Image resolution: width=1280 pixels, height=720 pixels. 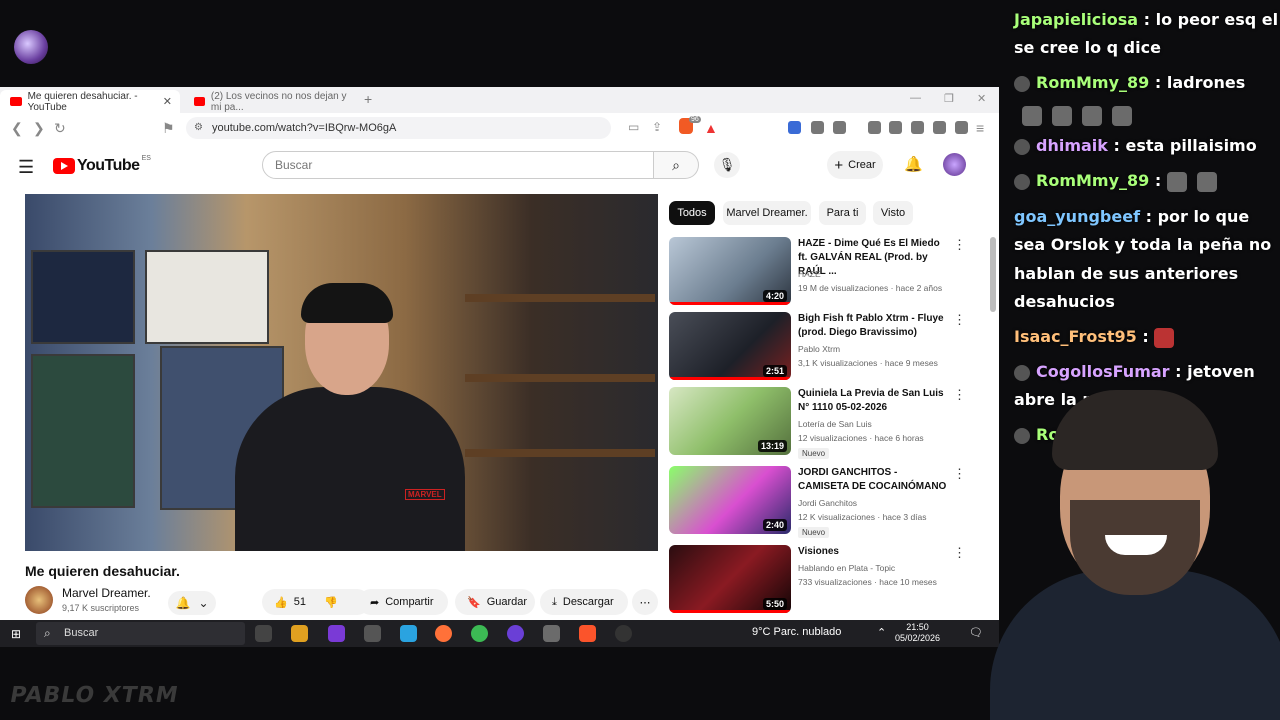 I want to click on chip-watched: Visto, so click(x=893, y=213).